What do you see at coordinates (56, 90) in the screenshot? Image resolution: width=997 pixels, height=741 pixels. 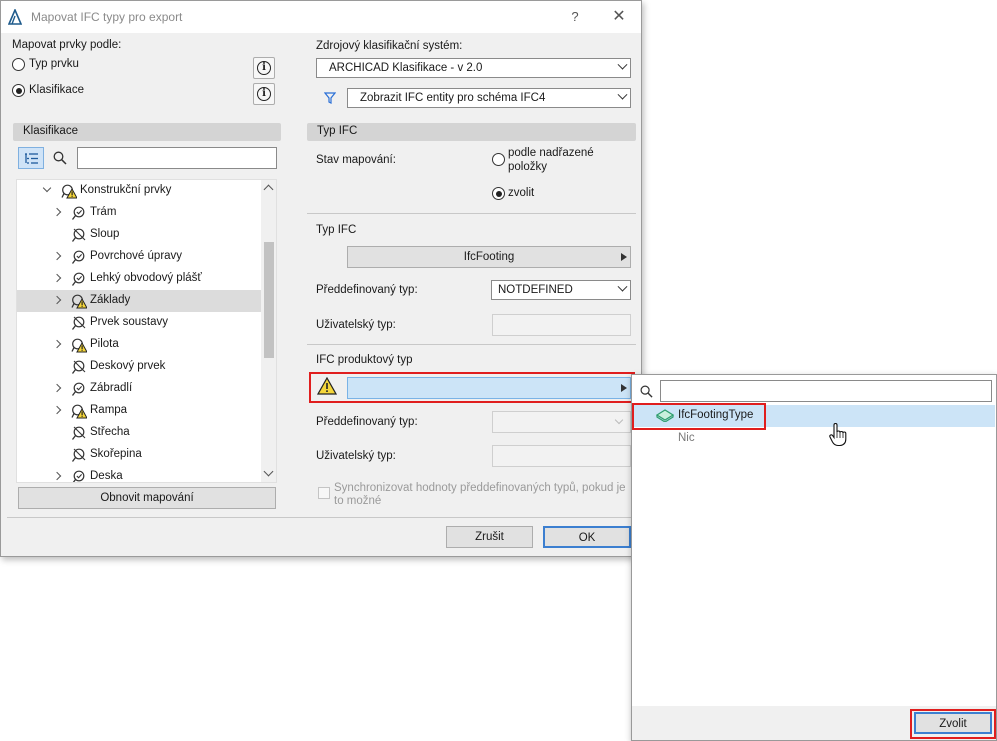 I see `radio-classification-label: Klasifikace` at bounding box center [56, 90].